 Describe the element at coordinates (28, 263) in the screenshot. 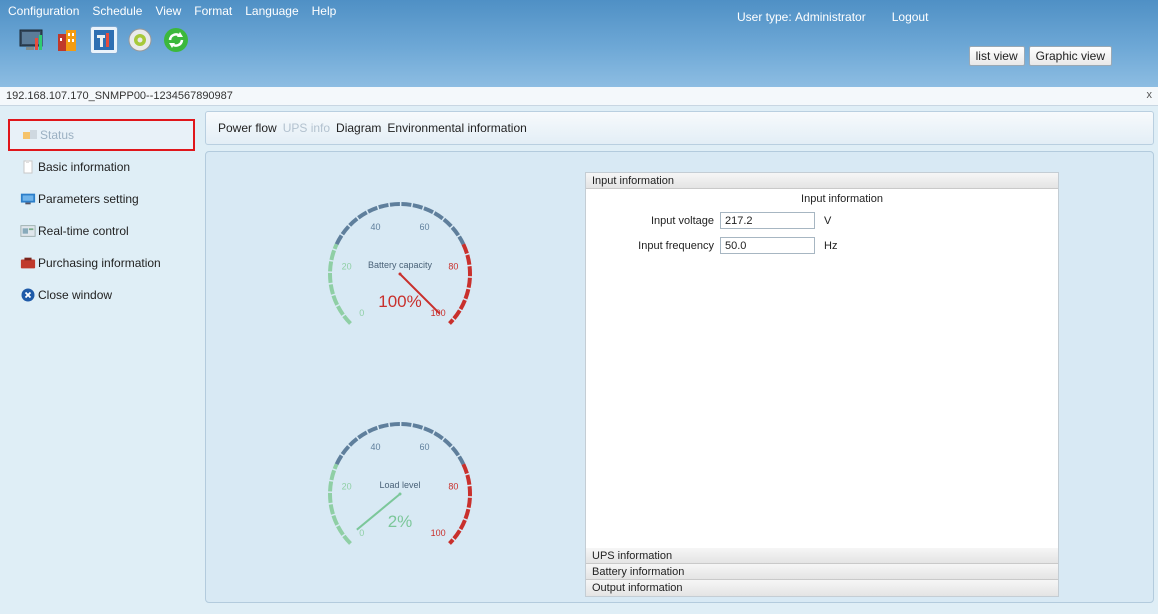

I see `cart-icon` at that location.